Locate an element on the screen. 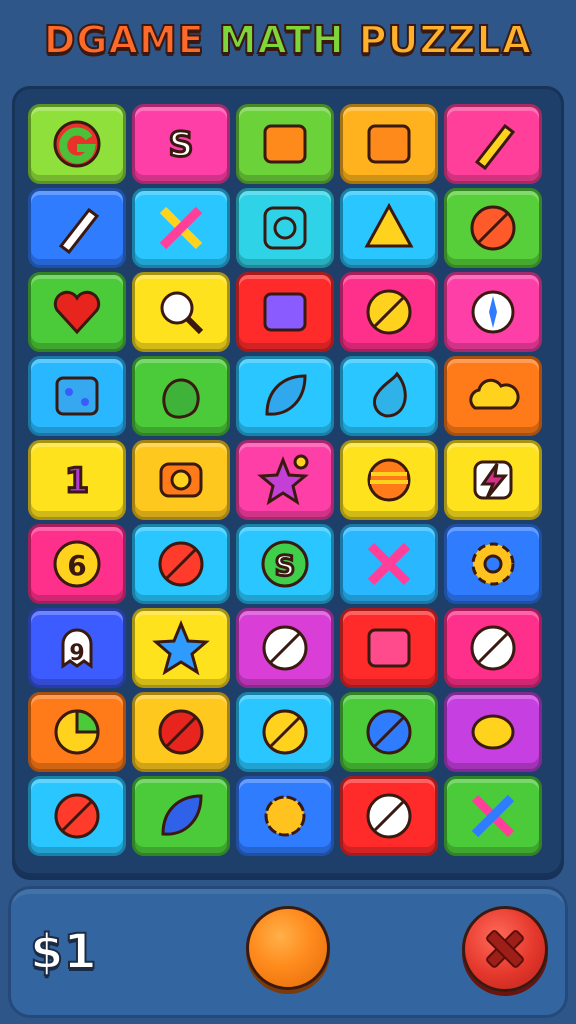  s-letter-icon: S is located at coordinates (181, 145).